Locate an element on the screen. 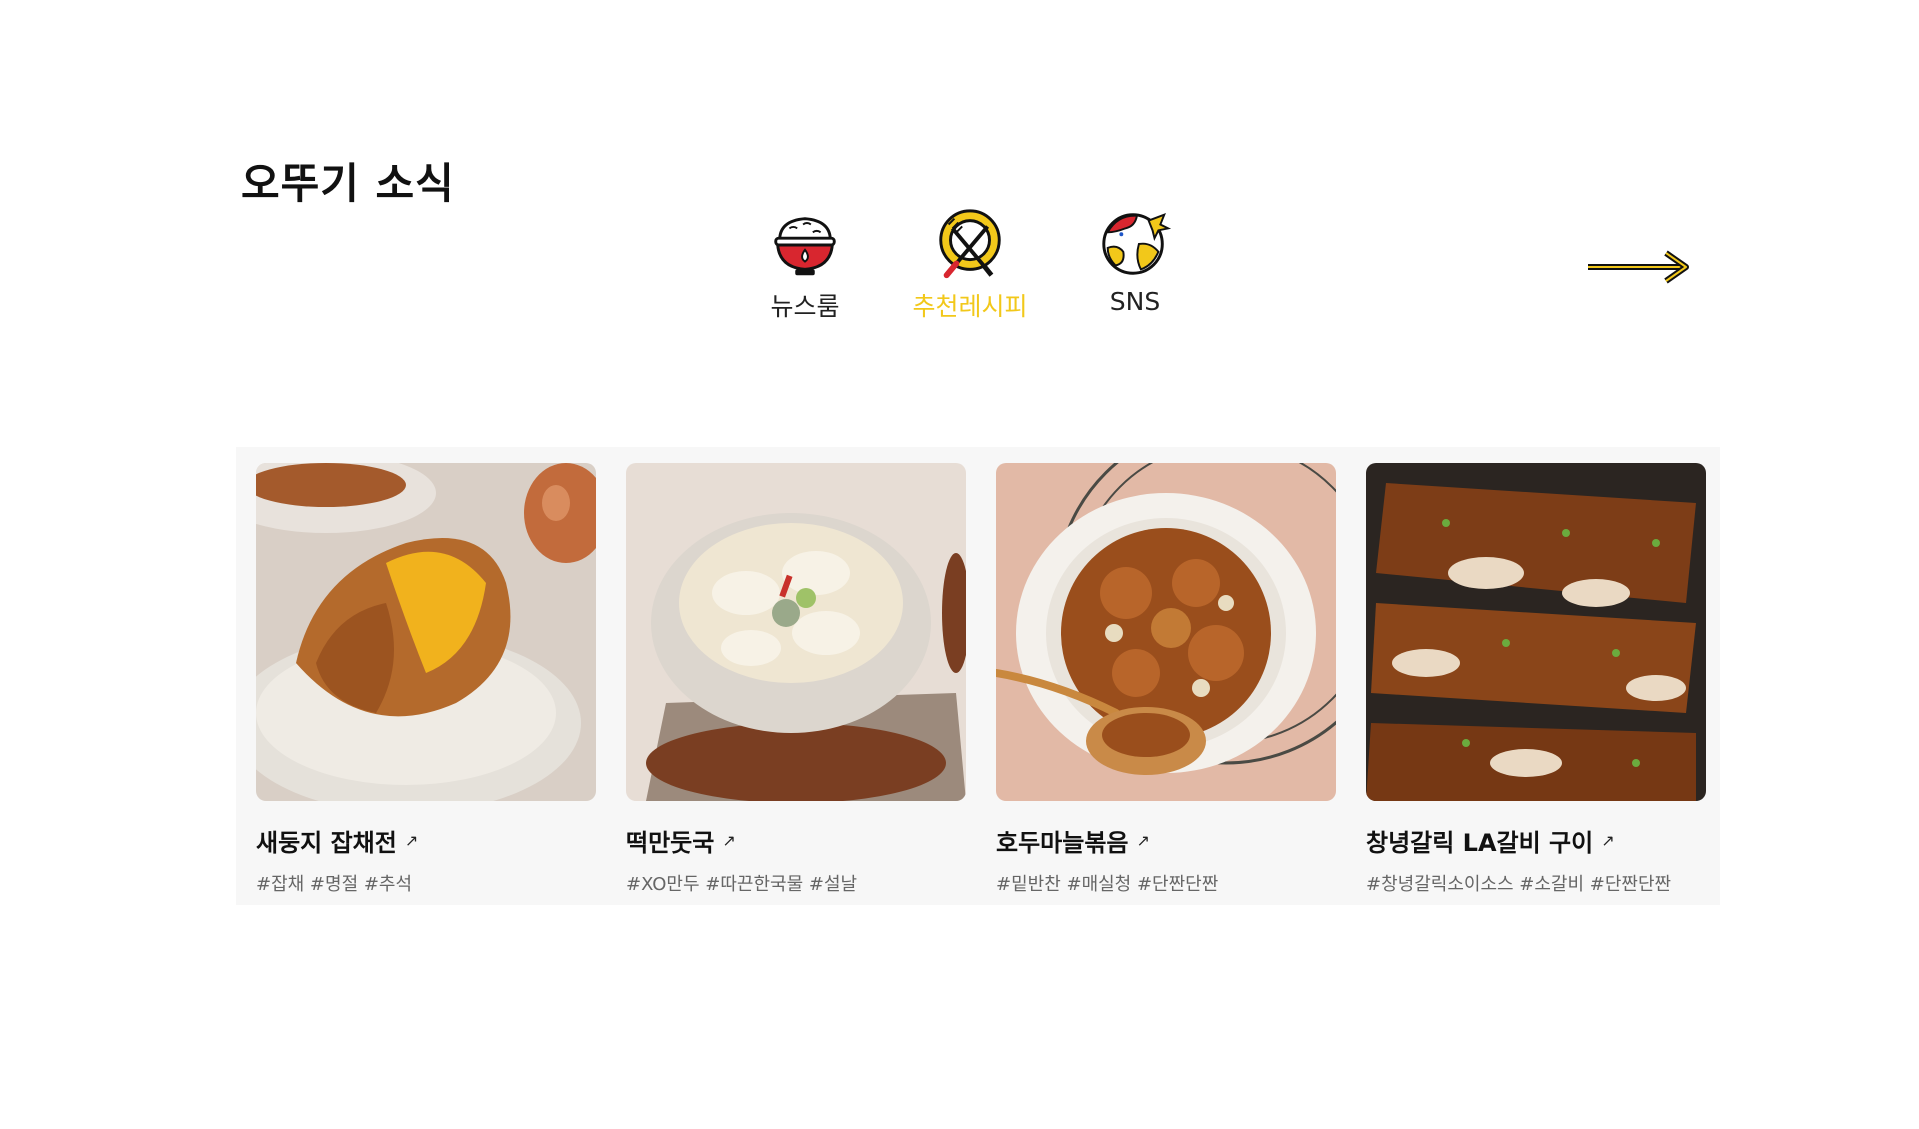 Image resolution: width=1919 pixels, height=1129 pixels. rice-bowl-icon is located at coordinates (805, 246).